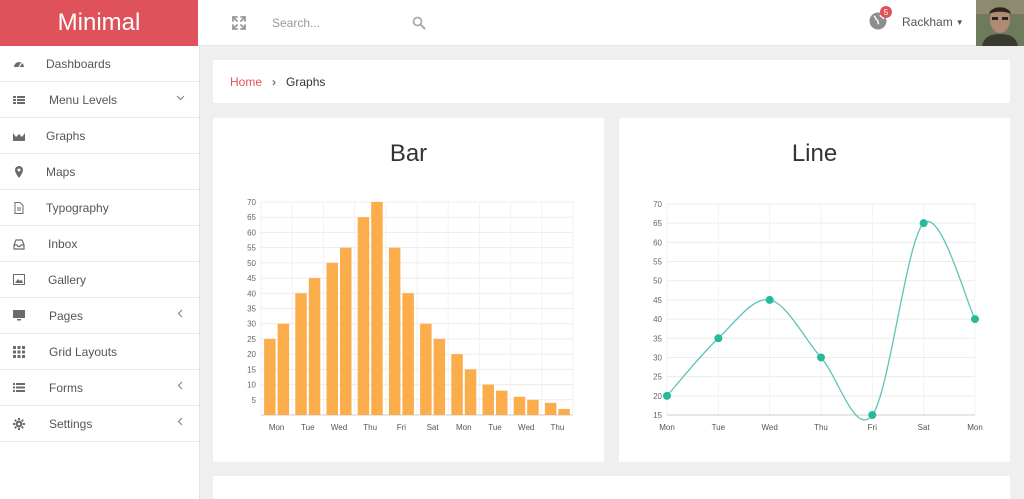 This screenshot has height=499, width=1024. What do you see at coordinates (611, 487) in the screenshot?
I see `content-card` at bounding box center [611, 487].